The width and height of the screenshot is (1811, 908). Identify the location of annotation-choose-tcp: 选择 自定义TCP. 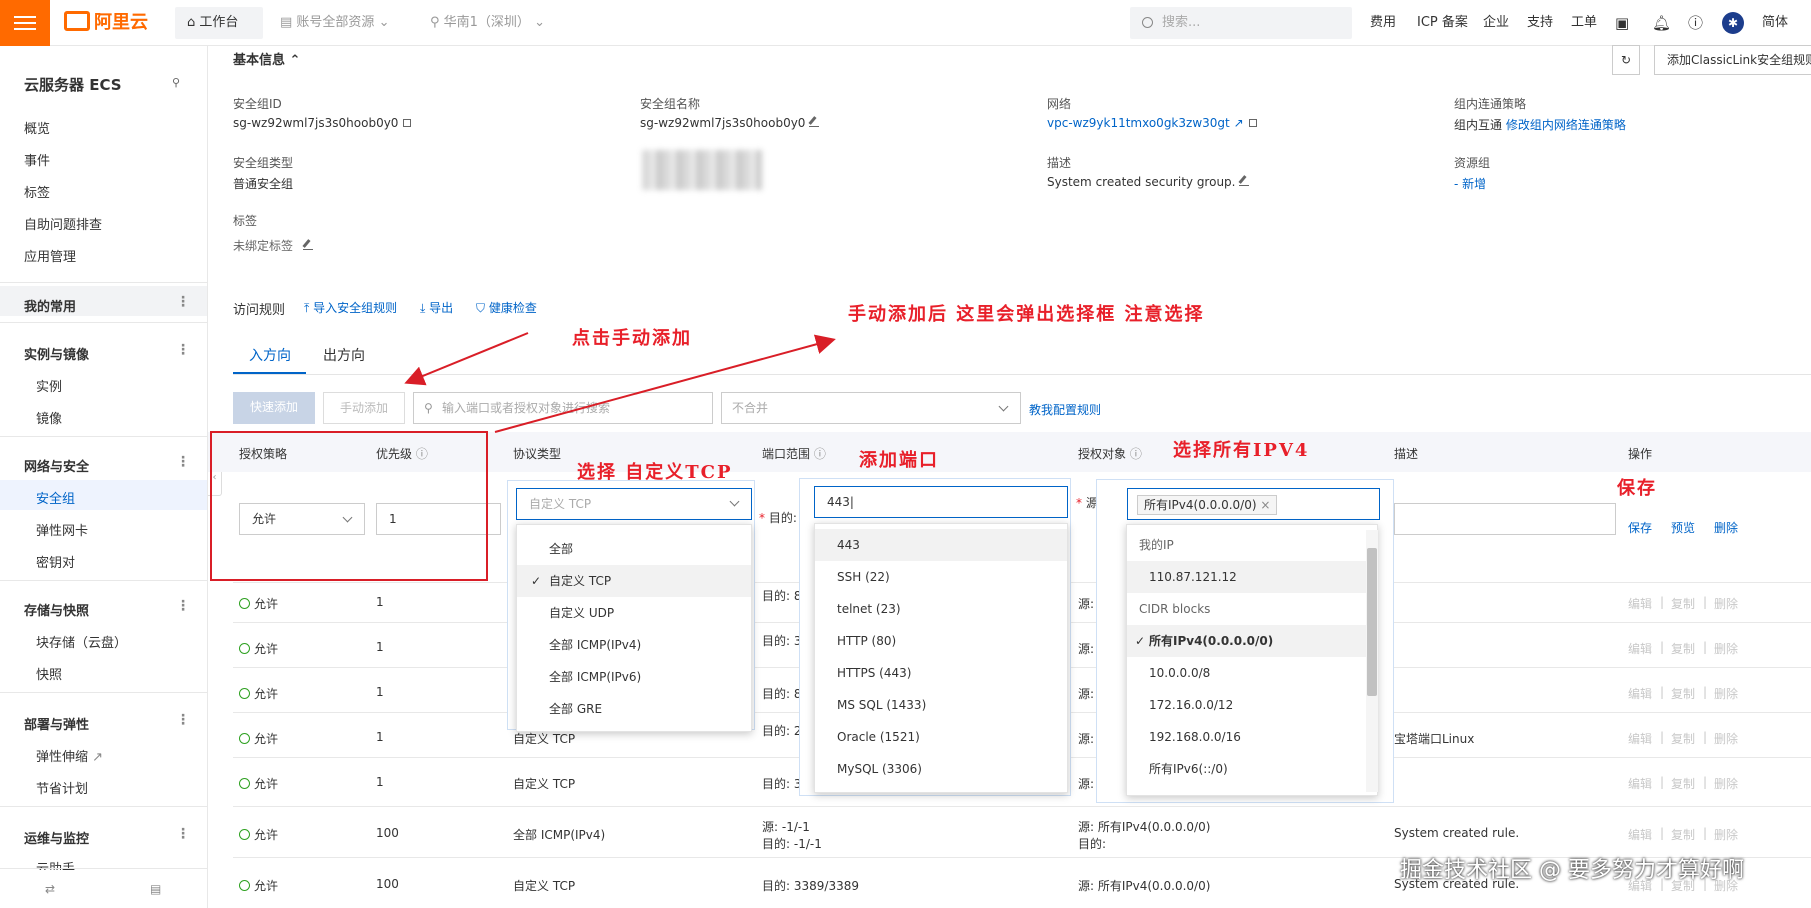
(655, 472).